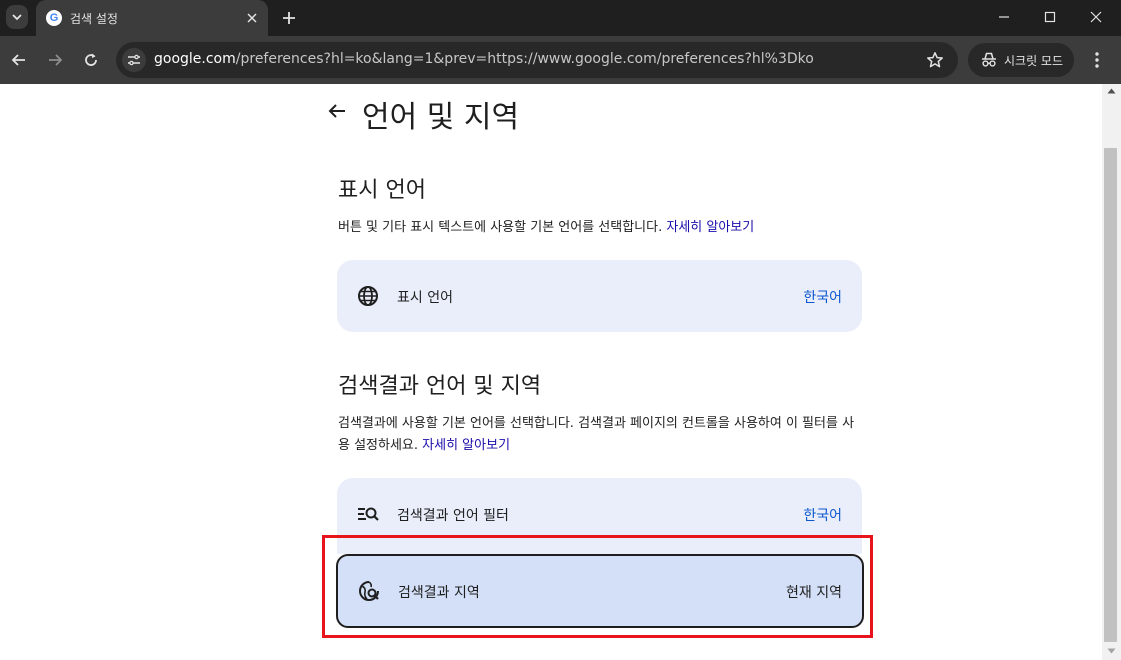 The width and height of the screenshot is (1121, 660). Describe the element at coordinates (54, 18) in the screenshot. I see `google-favicon-icon: G` at that location.